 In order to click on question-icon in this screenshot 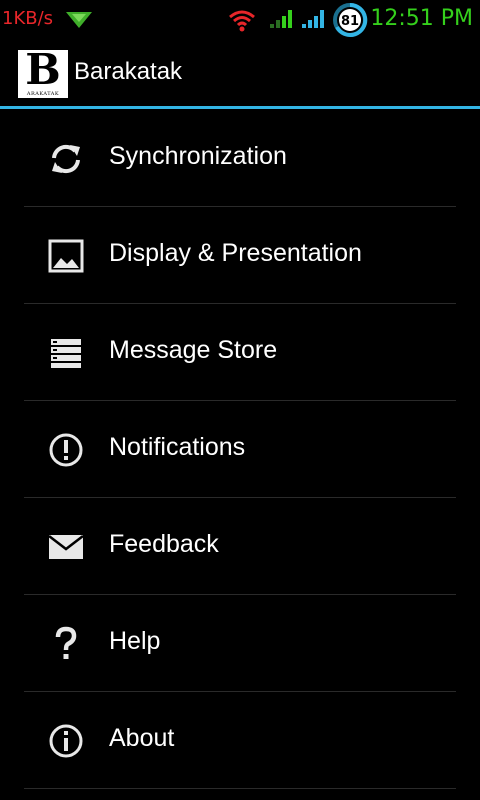, I will do `click(66, 642)`.